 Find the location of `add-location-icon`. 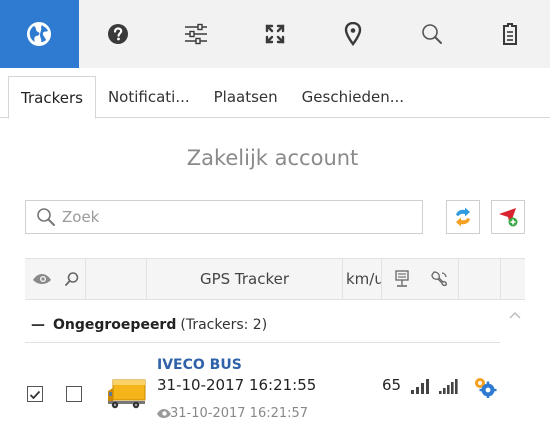

add-location-icon is located at coordinates (508, 217).